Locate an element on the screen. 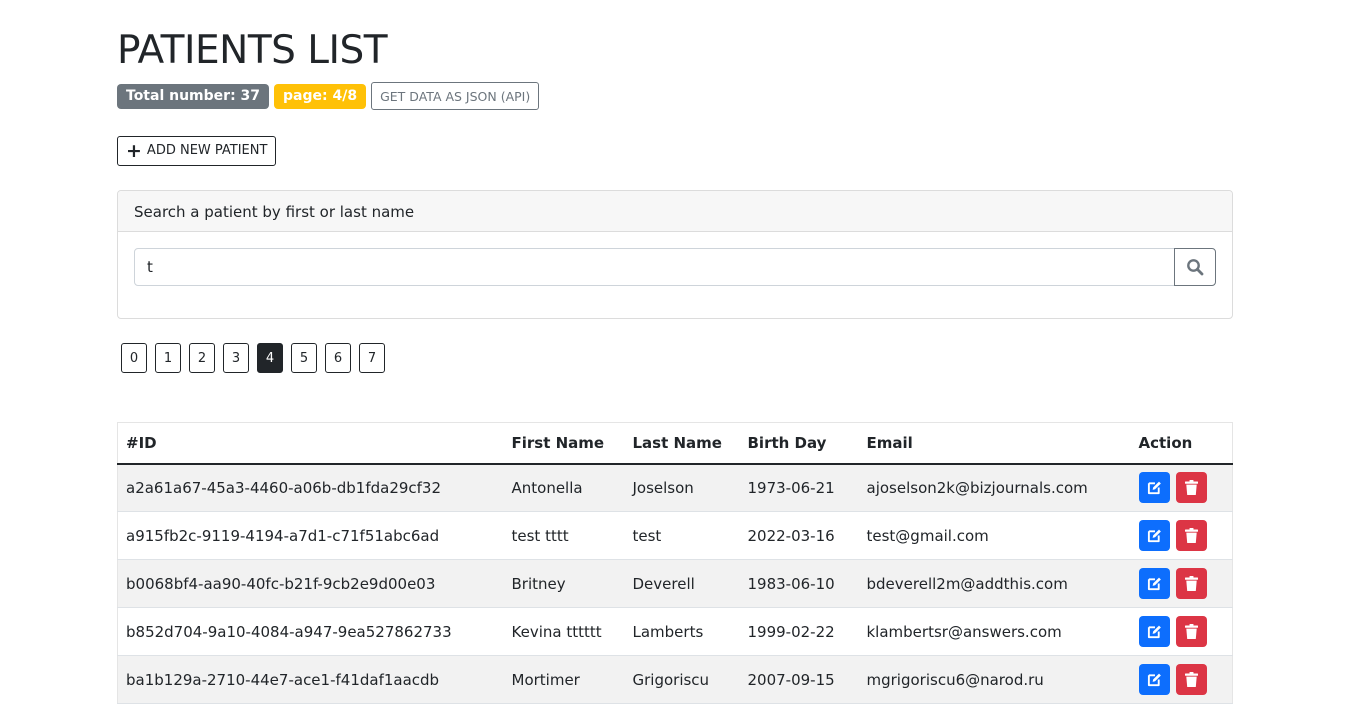 The image size is (1349, 720). header-email: Email is located at coordinates (994, 443).